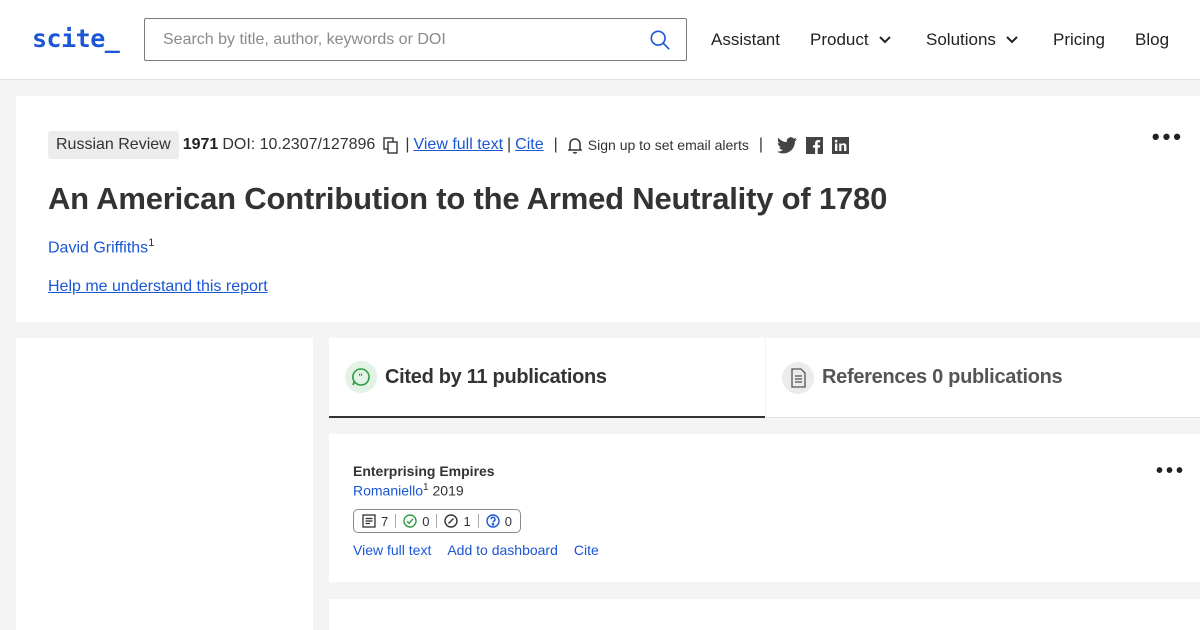  I want to click on citing-stat: 7, so click(375, 521).